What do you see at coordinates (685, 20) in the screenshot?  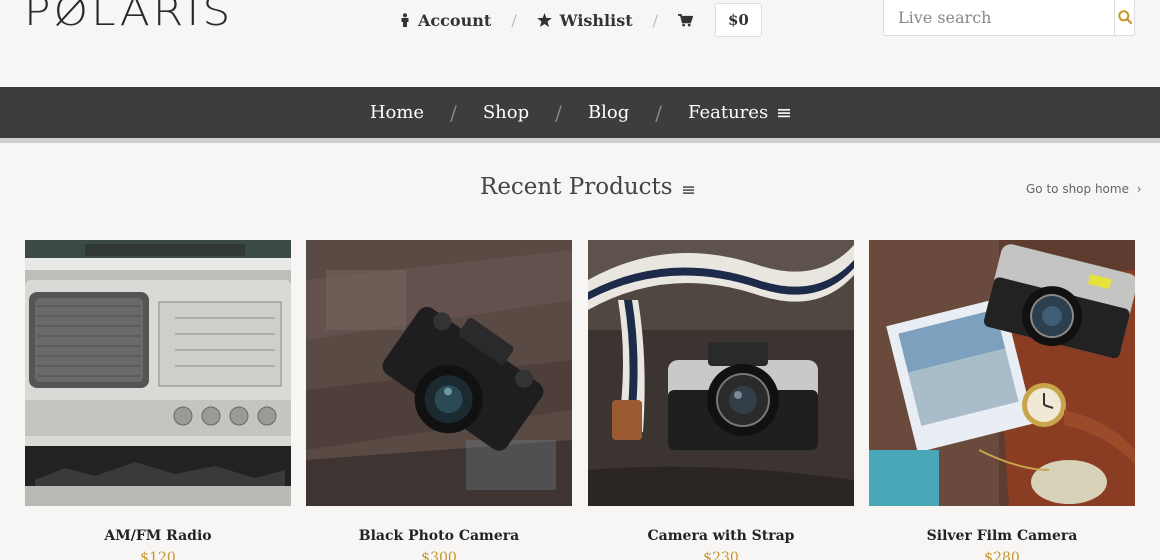 I see `cart-icon` at bounding box center [685, 20].